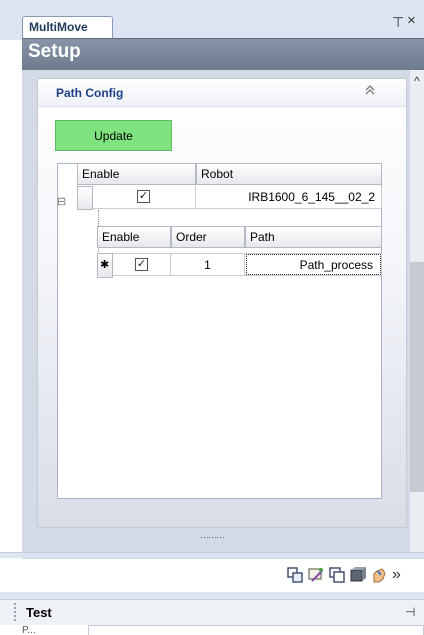  Describe the element at coordinates (398, 22) in the screenshot. I see `pin-icon: ⊤` at that location.